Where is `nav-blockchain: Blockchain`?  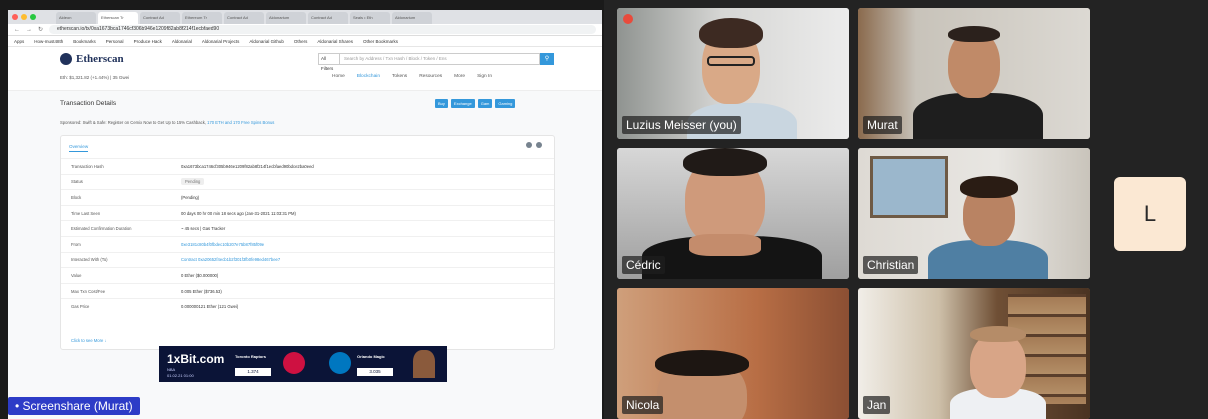
nav-blockchain: Blockchain is located at coordinates (368, 76).